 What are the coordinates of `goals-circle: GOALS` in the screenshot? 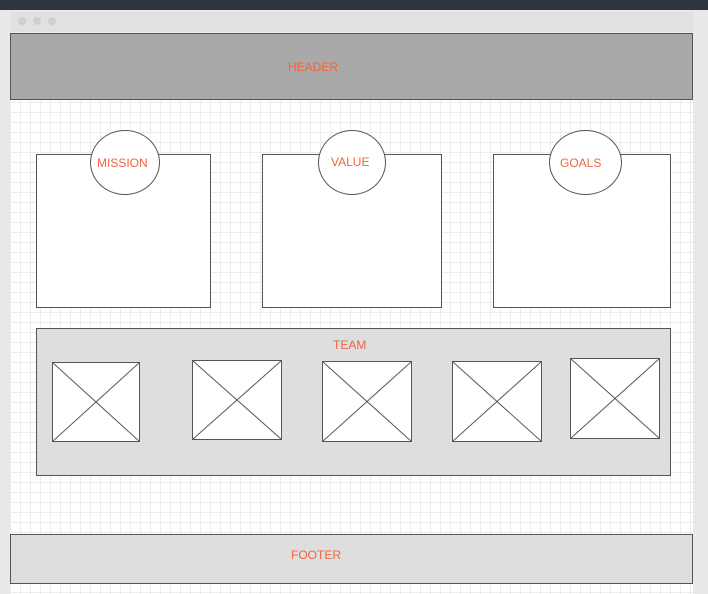 It's located at (585, 162).